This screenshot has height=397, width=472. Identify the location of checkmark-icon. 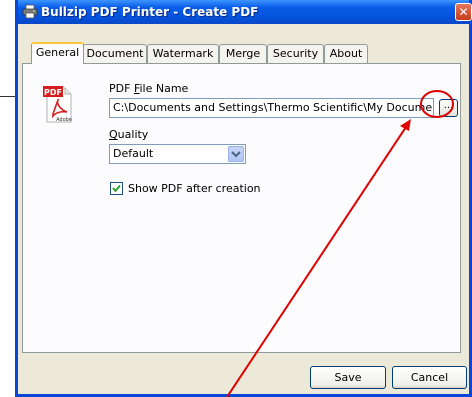
(116, 188).